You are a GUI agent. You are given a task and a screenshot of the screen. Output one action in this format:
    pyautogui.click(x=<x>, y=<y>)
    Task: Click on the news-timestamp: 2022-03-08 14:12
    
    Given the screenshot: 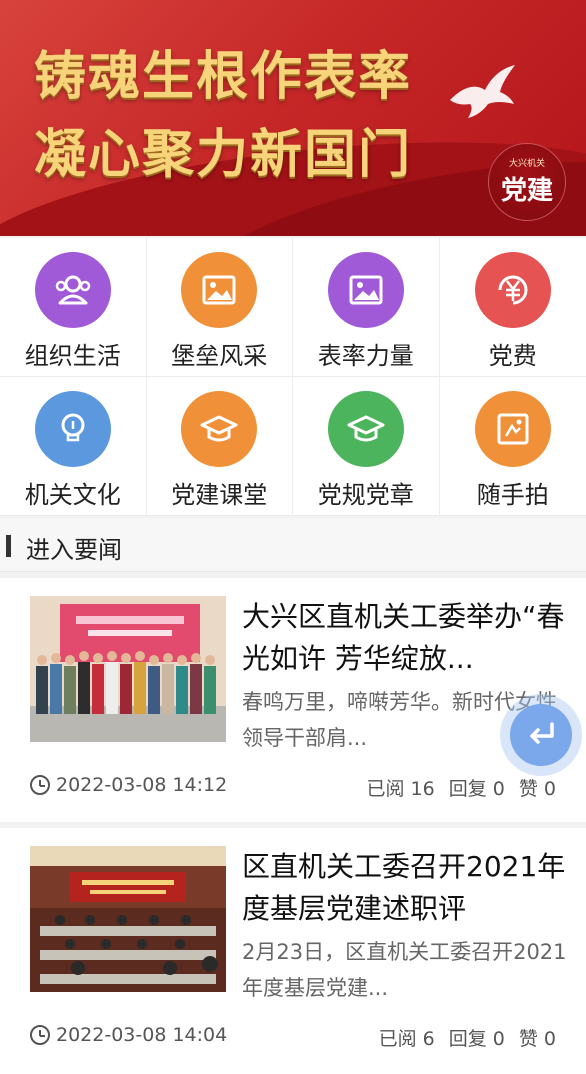 What is the action you would take?
    pyautogui.click(x=128, y=785)
    